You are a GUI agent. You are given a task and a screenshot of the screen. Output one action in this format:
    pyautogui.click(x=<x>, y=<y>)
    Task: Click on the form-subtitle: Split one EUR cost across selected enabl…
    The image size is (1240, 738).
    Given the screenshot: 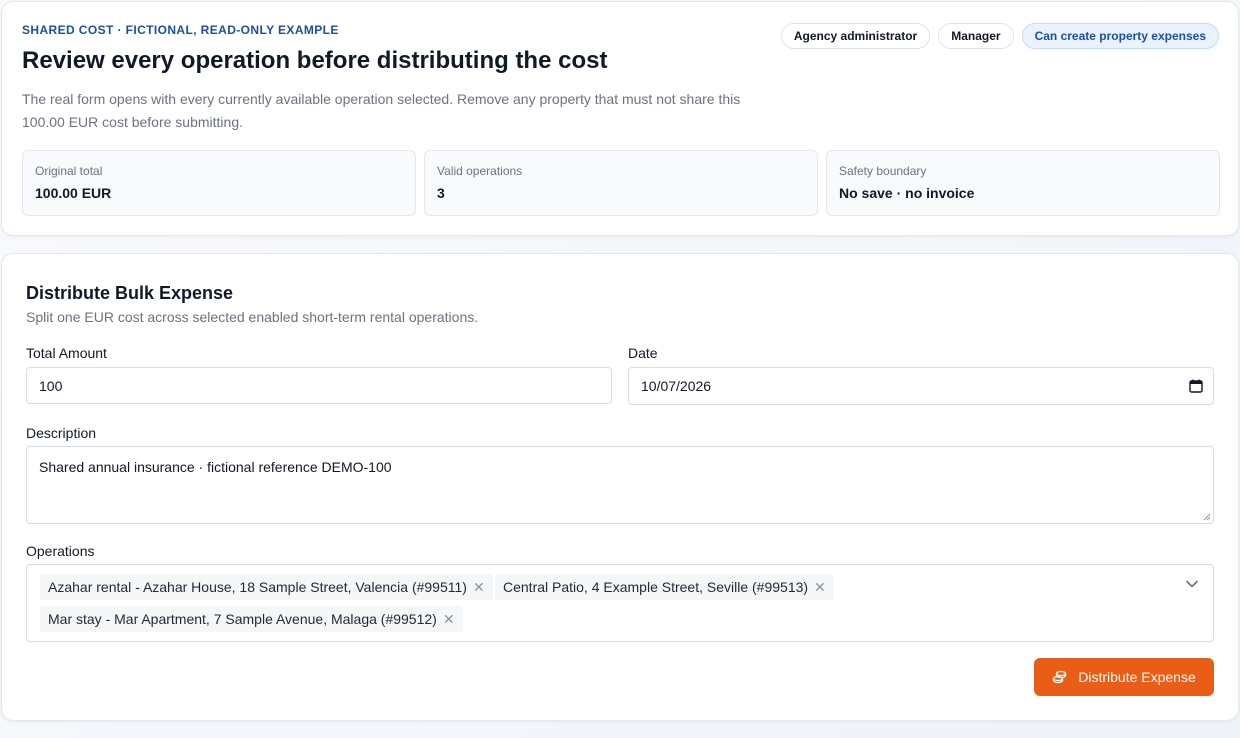 What is the action you would take?
    pyautogui.click(x=252, y=317)
    